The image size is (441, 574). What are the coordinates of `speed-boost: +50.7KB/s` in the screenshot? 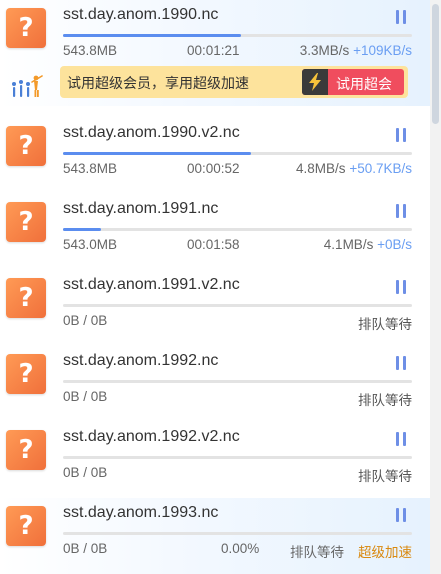 It's located at (380, 168).